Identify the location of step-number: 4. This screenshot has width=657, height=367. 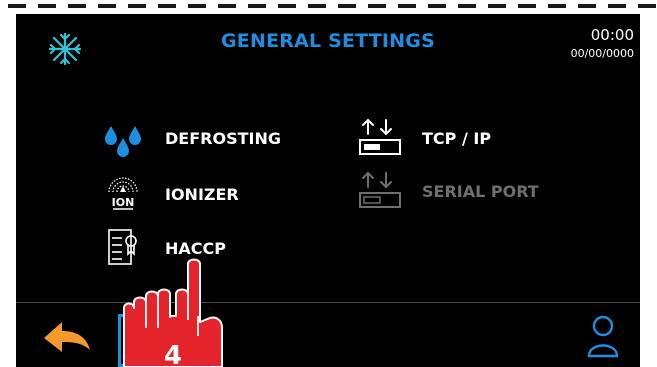
(173, 354).